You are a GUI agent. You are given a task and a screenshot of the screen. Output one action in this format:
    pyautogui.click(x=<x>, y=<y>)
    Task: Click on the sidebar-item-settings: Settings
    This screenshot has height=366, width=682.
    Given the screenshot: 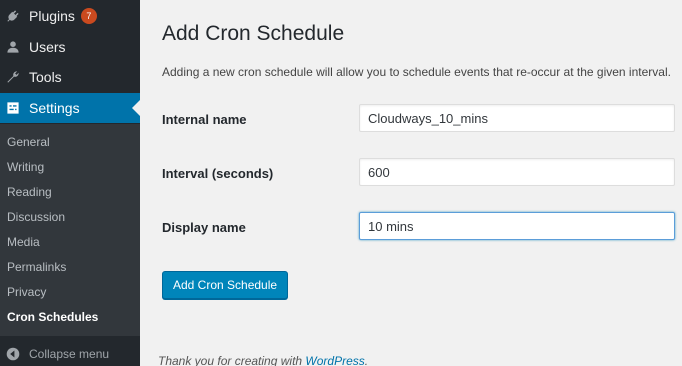 What is the action you would take?
    pyautogui.click(x=70, y=108)
    